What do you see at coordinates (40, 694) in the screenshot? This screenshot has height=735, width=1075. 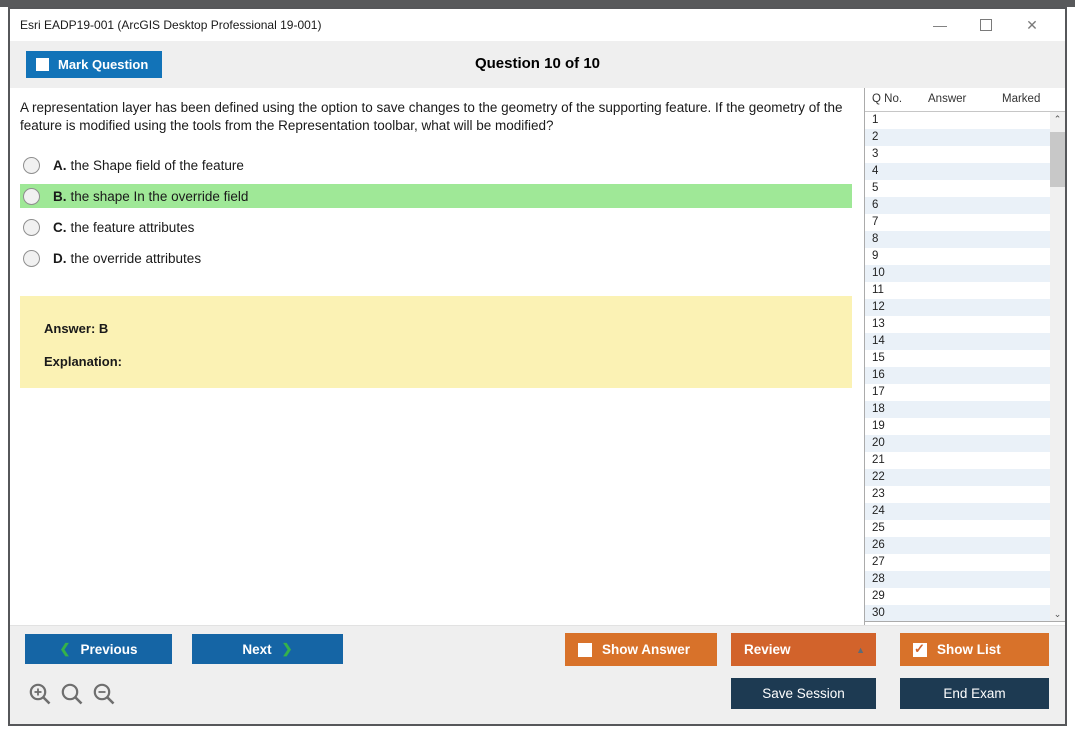 I see `zoom-in-icon` at bounding box center [40, 694].